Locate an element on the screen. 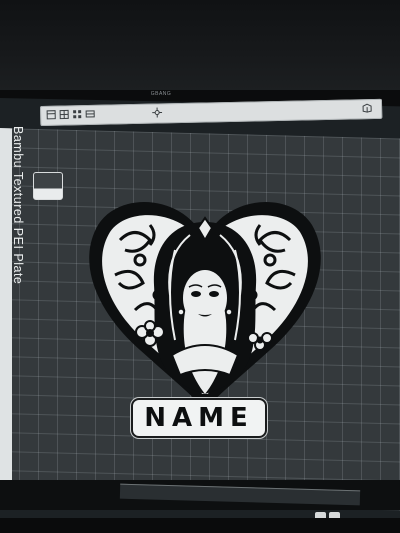 Image resolution: width=400 pixels, height=533 pixels. plate-type-label: Bambu Textured PEI Plate is located at coordinates (18, 205).